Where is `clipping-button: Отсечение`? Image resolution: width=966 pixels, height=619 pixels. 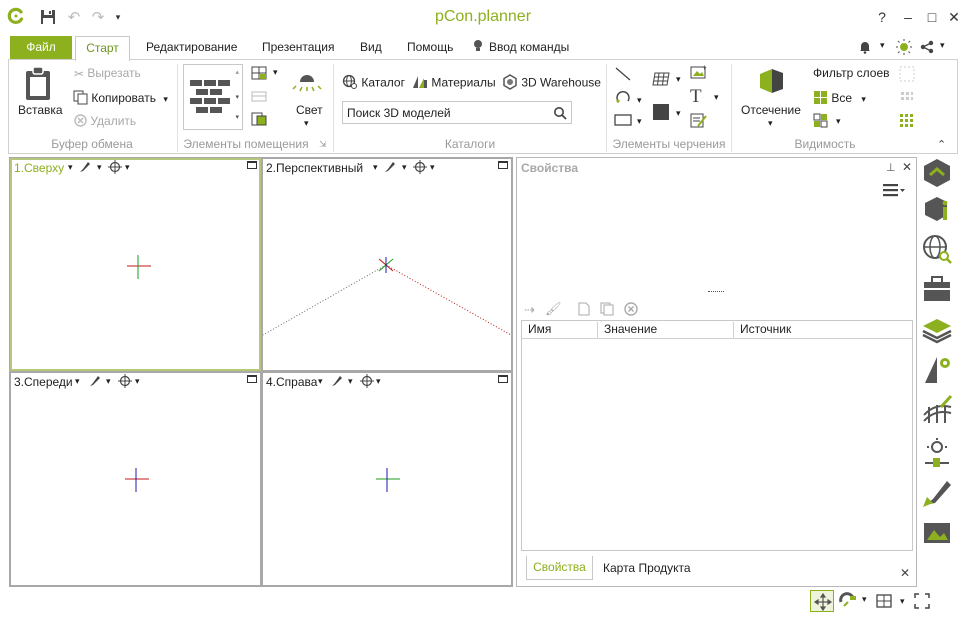 clipping-button: Отсечение is located at coordinates (771, 110).